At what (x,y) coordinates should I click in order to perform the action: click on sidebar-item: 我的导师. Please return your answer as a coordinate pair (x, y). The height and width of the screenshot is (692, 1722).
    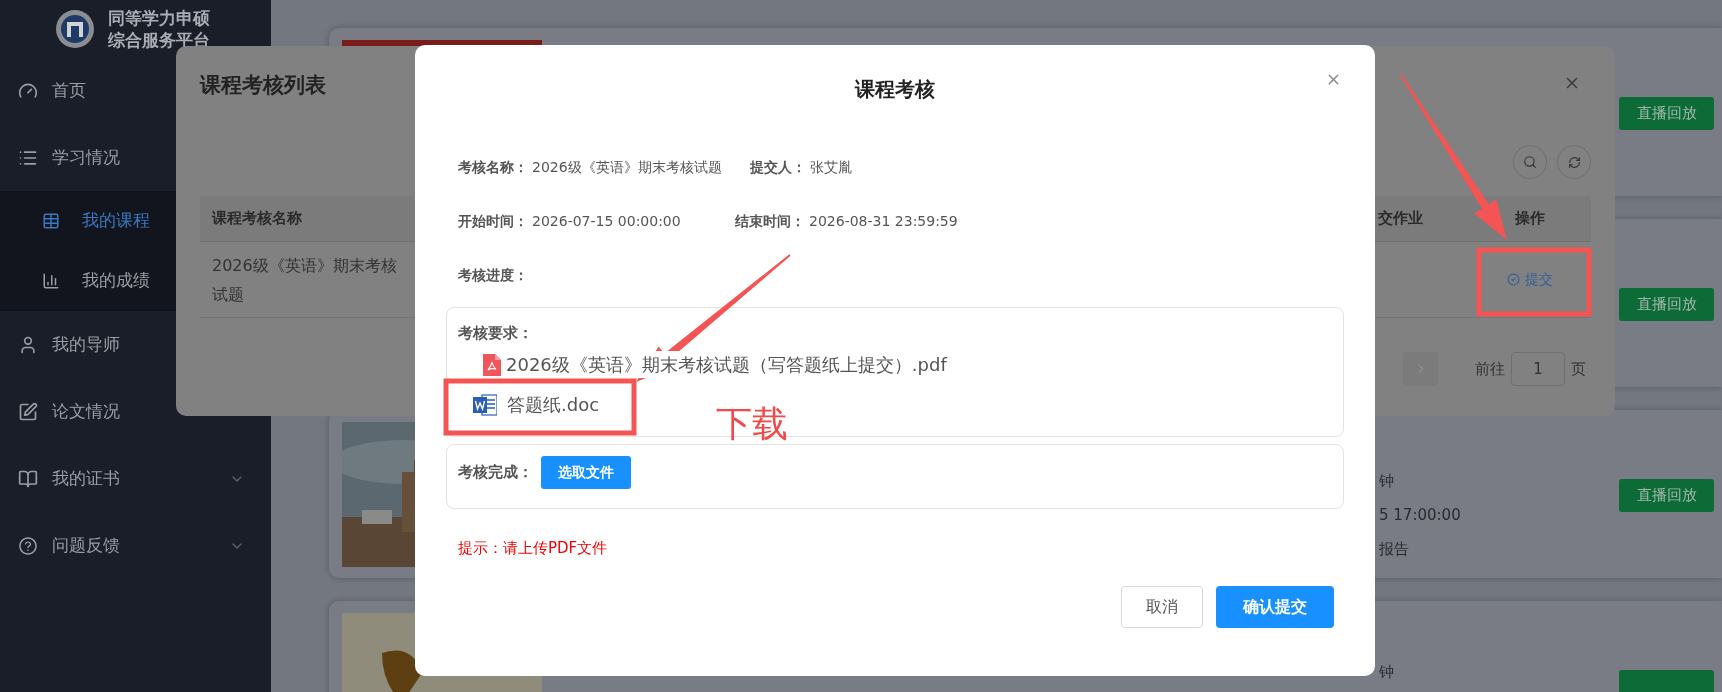
    Looking at the image, I should click on (135, 344).